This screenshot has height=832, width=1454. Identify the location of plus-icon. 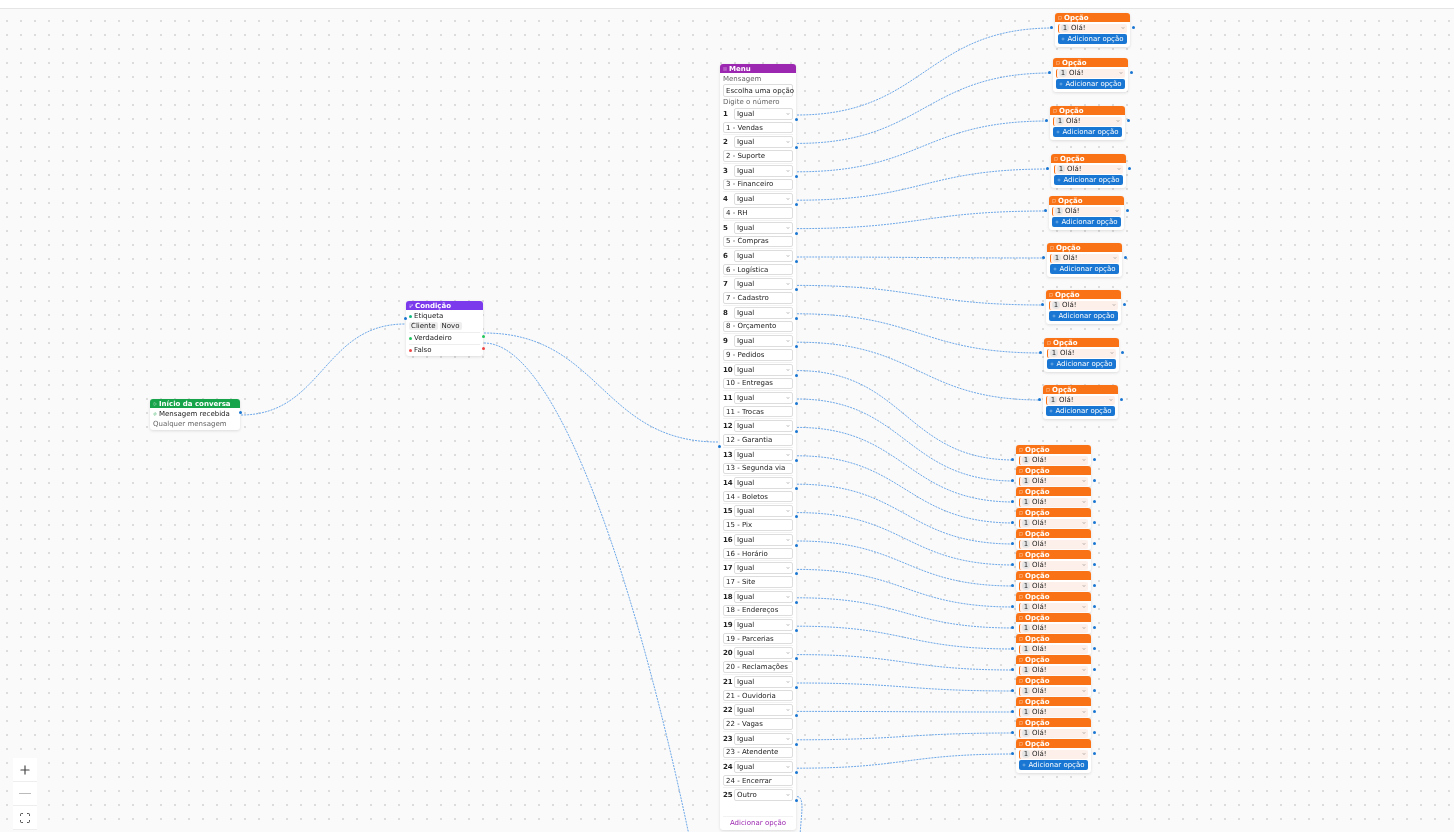
(25, 769).